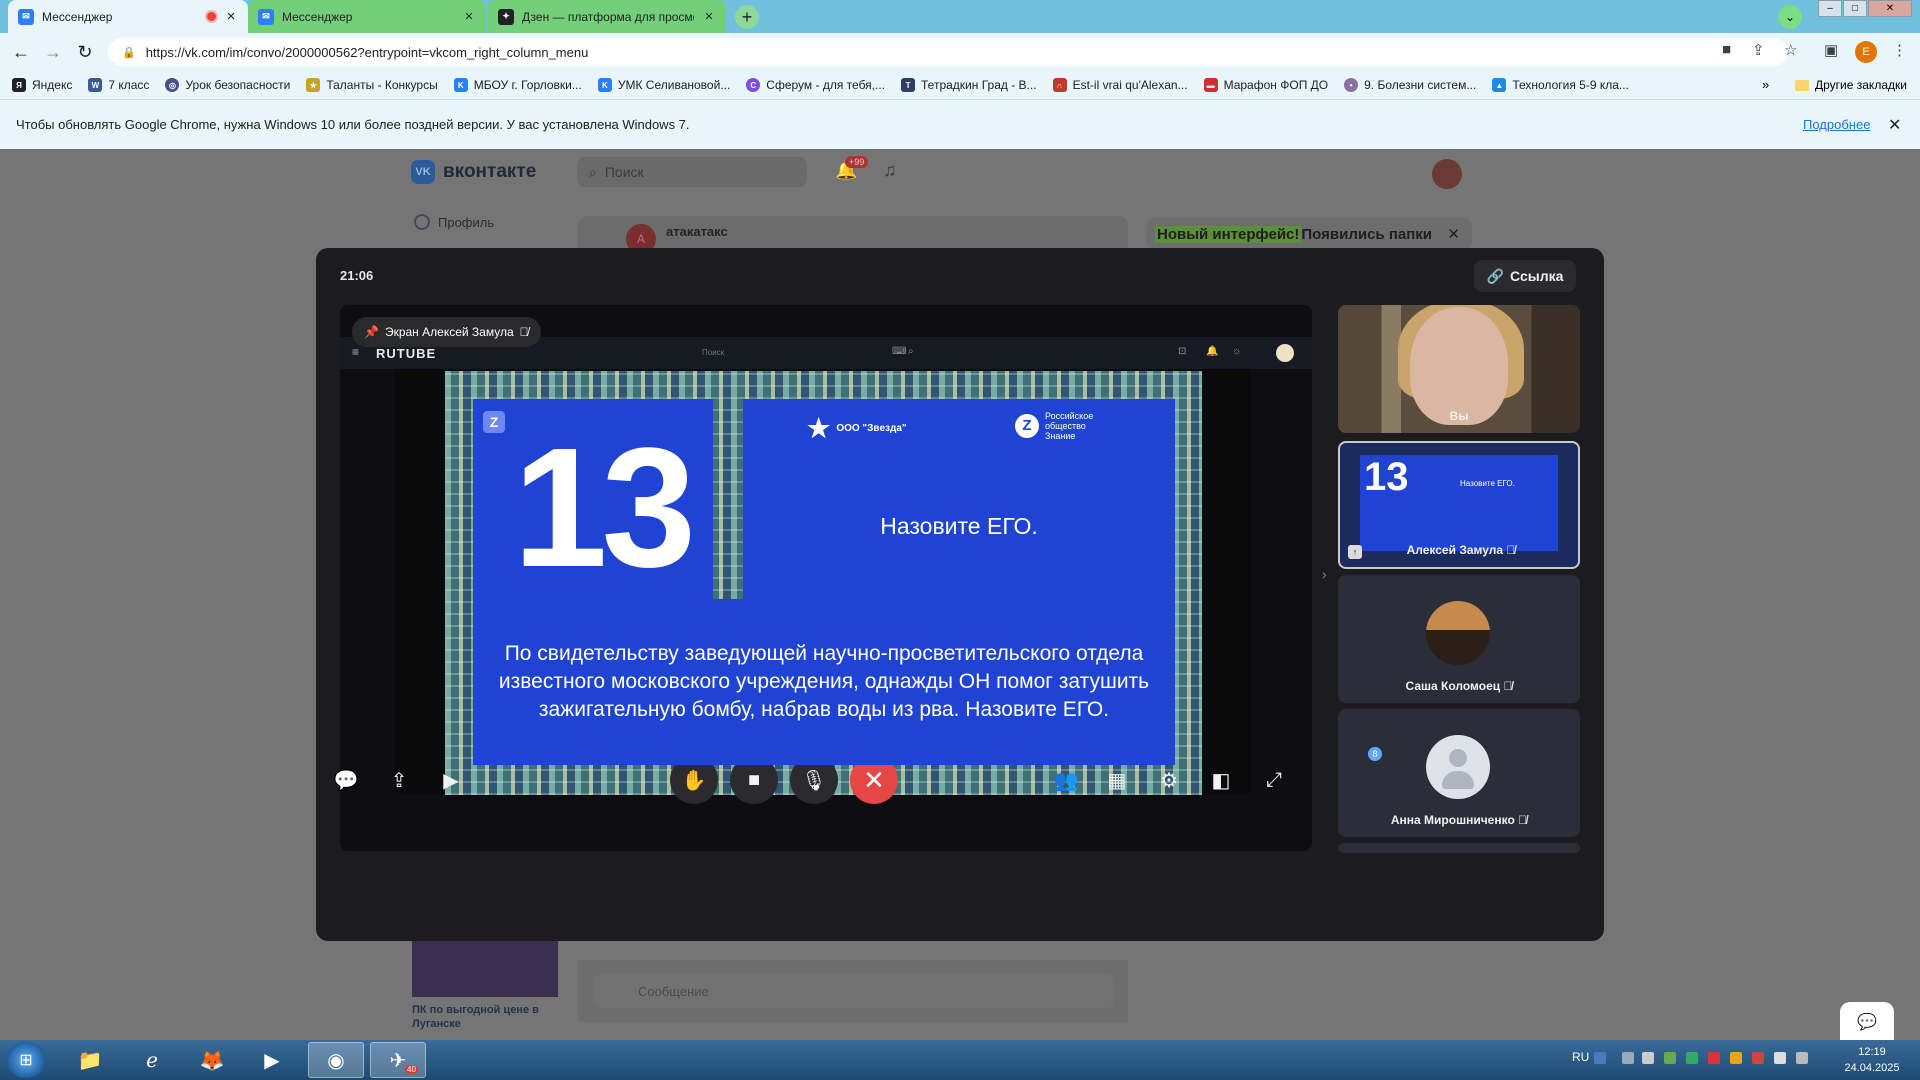  I want to click on network-icon, so click(1628, 1058).